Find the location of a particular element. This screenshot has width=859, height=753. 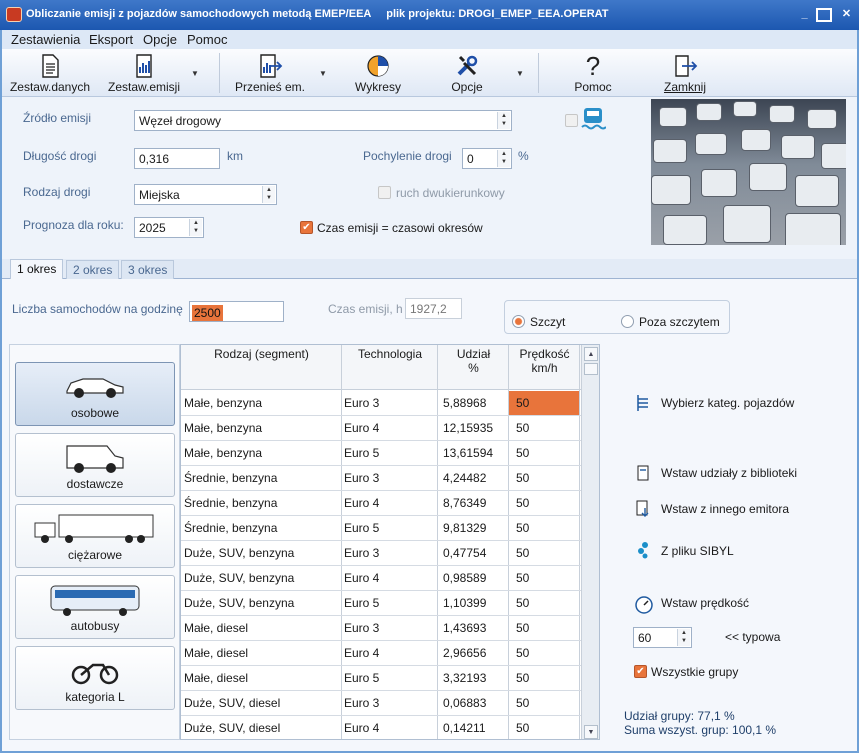

category-autobusy: autobusy is located at coordinates (95, 607).